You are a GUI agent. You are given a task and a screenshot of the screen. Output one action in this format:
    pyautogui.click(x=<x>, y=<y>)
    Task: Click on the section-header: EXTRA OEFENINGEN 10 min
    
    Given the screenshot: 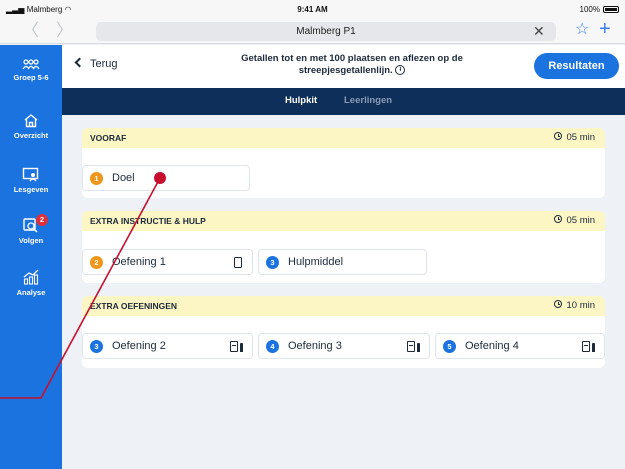 What is the action you would take?
    pyautogui.click(x=343, y=306)
    